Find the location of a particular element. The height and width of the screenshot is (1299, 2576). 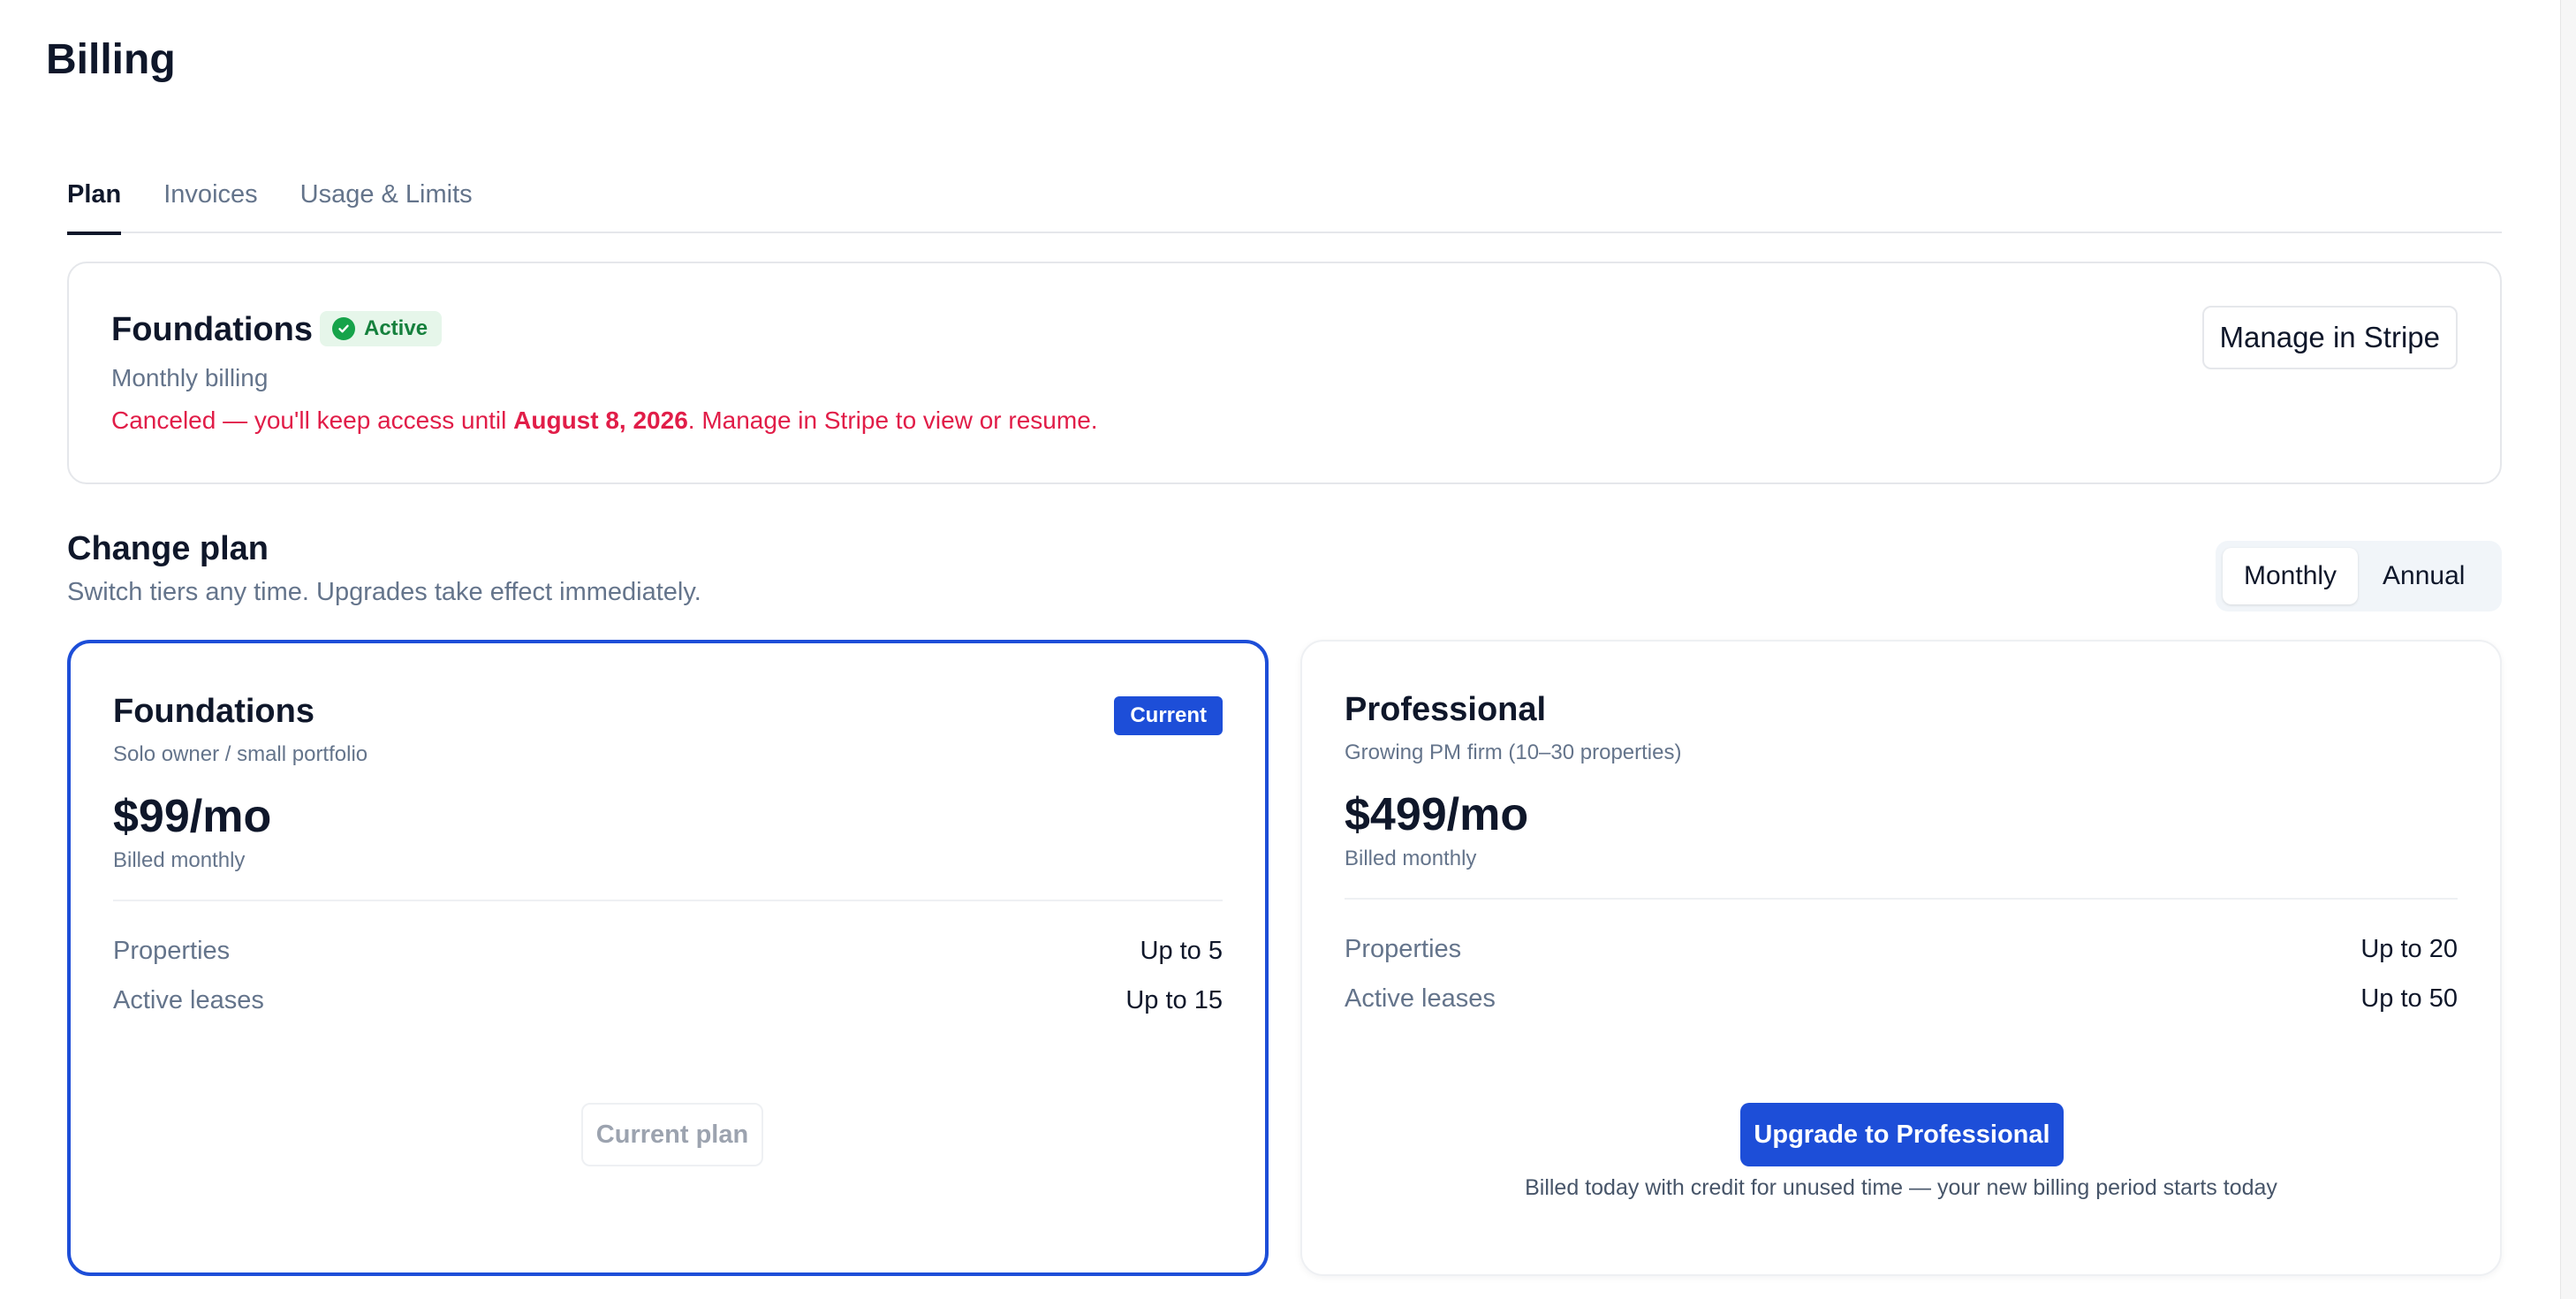

feature-value: Up to 15 is located at coordinates (1174, 999).